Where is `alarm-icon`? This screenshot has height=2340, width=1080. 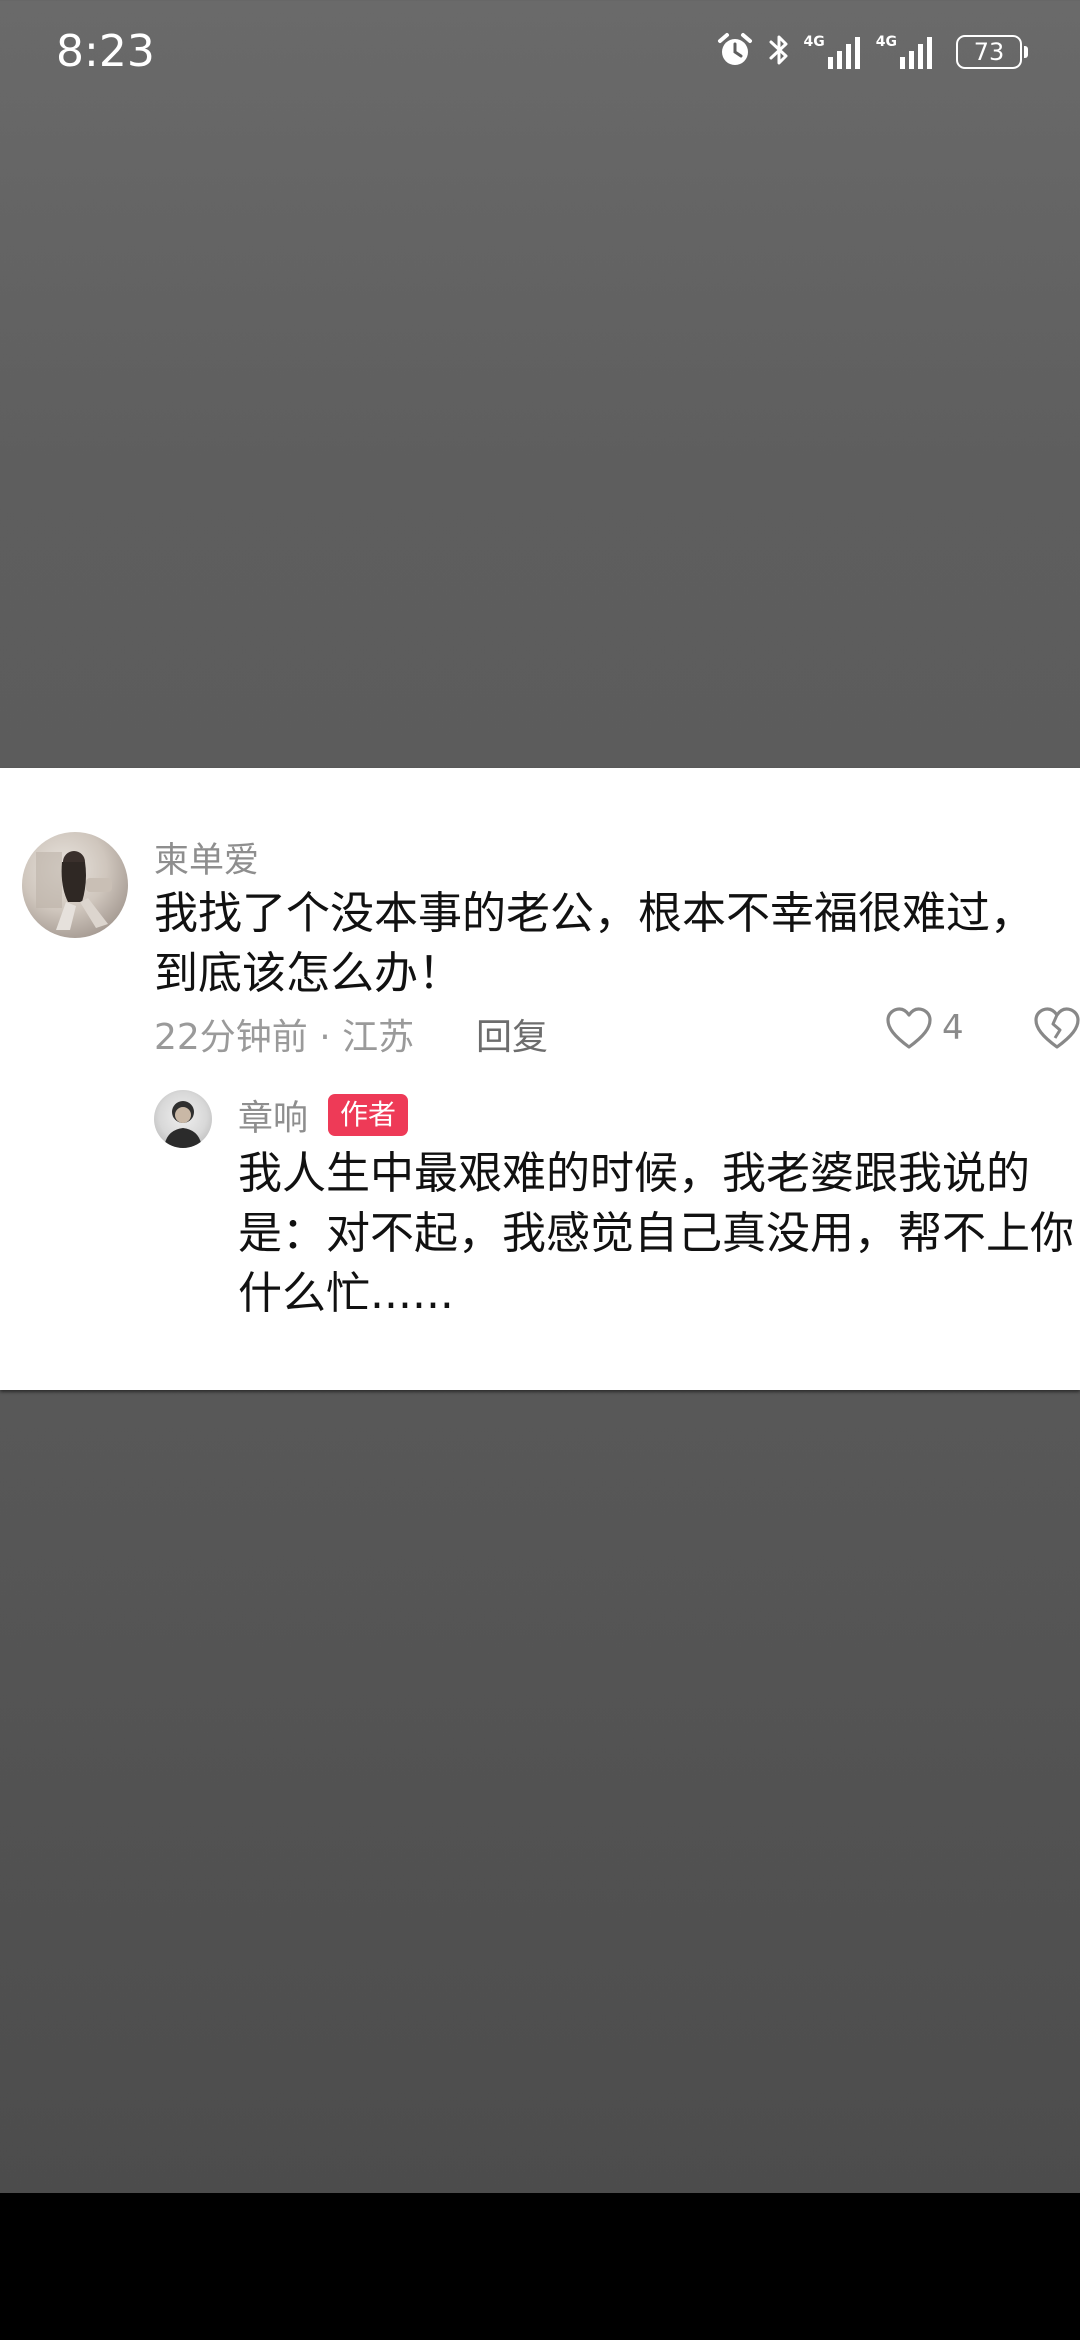 alarm-icon is located at coordinates (735, 52).